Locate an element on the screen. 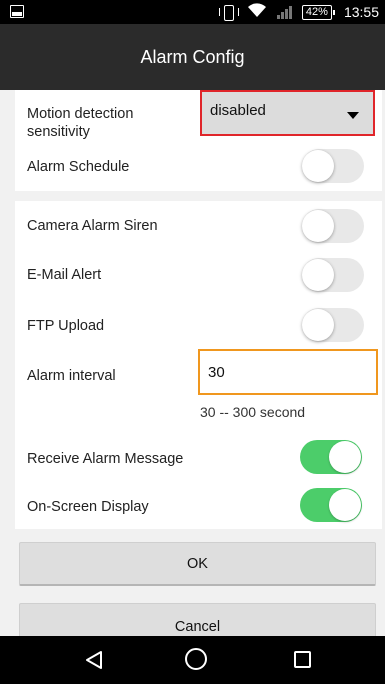  alarm-schedule-label: Alarm Schedule is located at coordinates (78, 167).